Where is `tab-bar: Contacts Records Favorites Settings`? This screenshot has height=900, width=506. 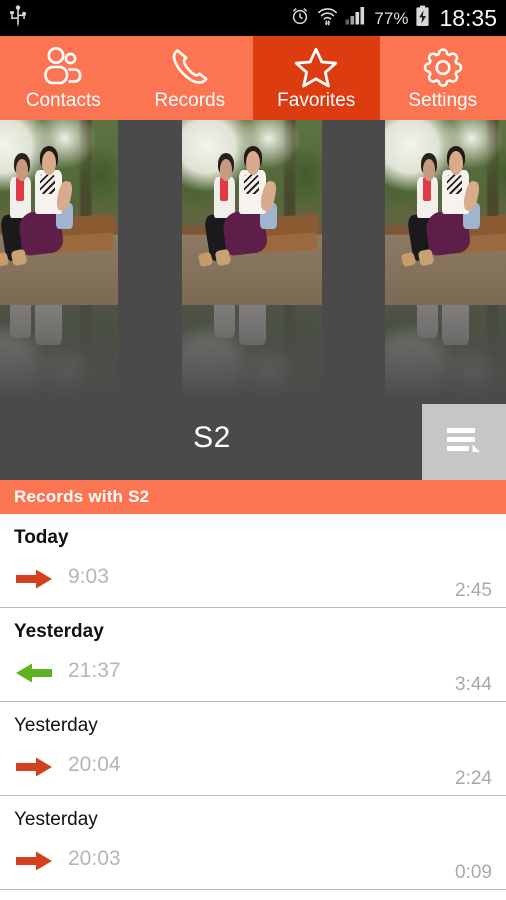
tab-bar: Contacts Records Favorites Settings is located at coordinates (253, 78).